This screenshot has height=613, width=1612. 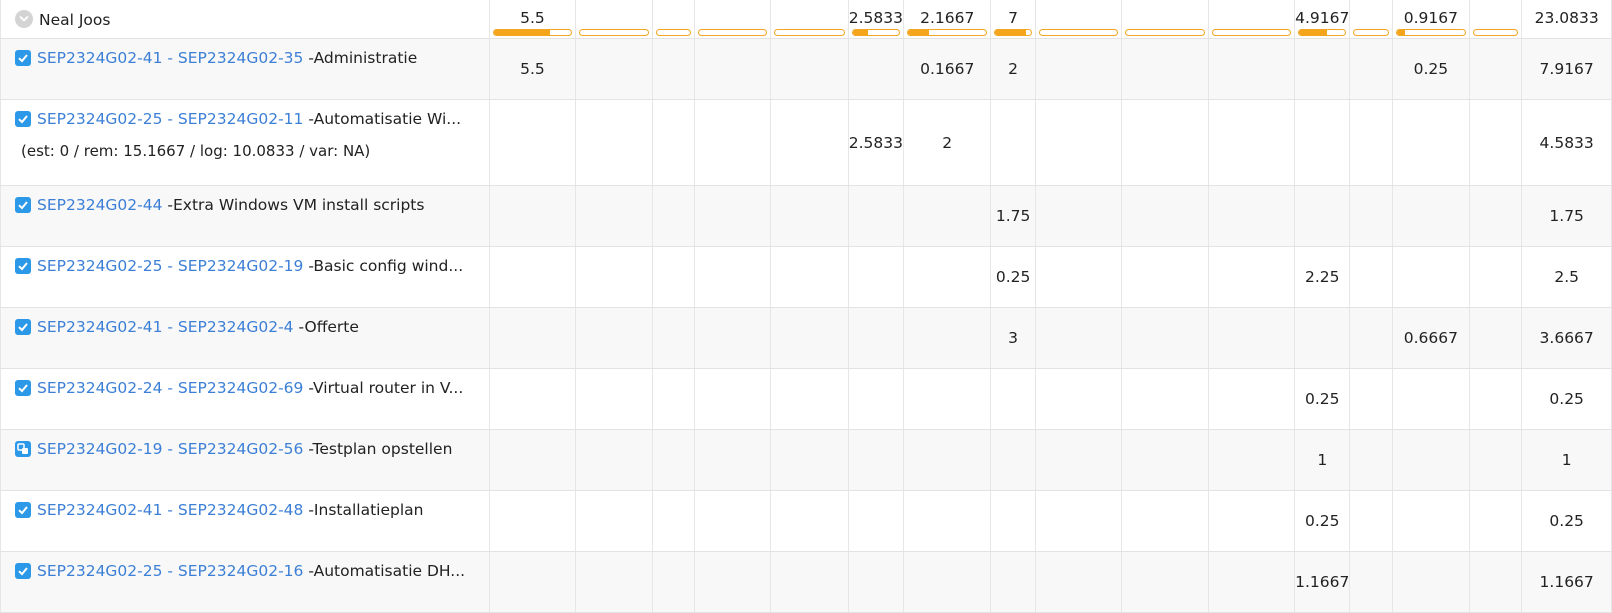 I want to click on hours-cell: 2.5833, so click(x=876, y=142).